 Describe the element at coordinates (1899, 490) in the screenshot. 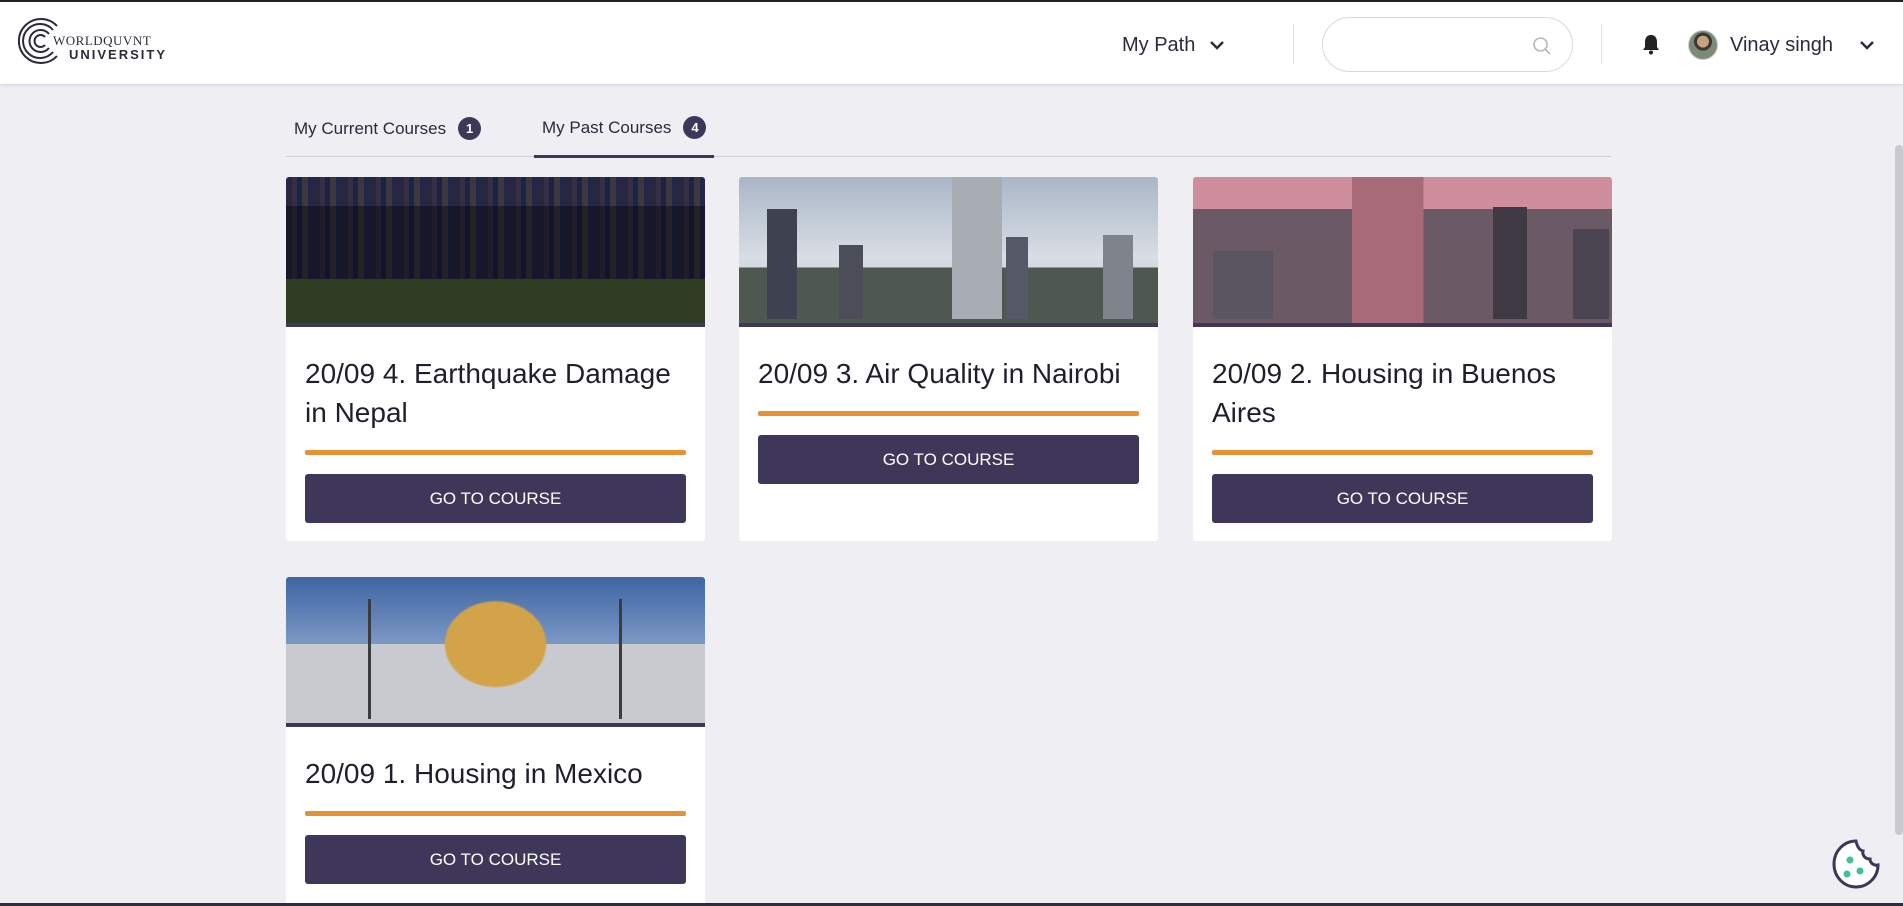

I see `page-scrollbar` at that location.